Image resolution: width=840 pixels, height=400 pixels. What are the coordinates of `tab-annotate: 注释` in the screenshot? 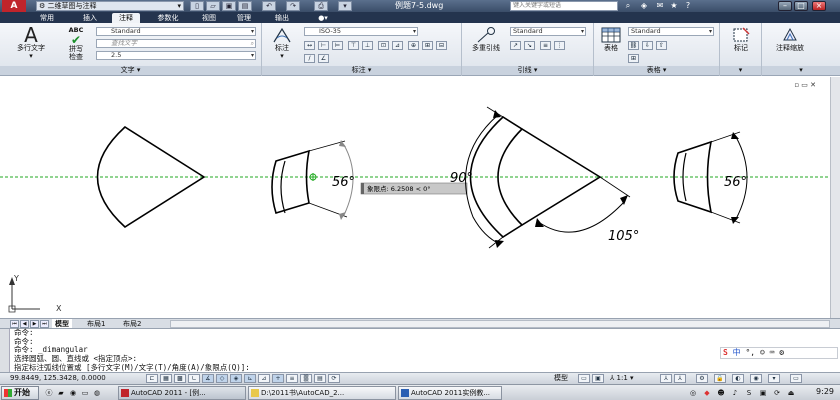 It's located at (126, 18).